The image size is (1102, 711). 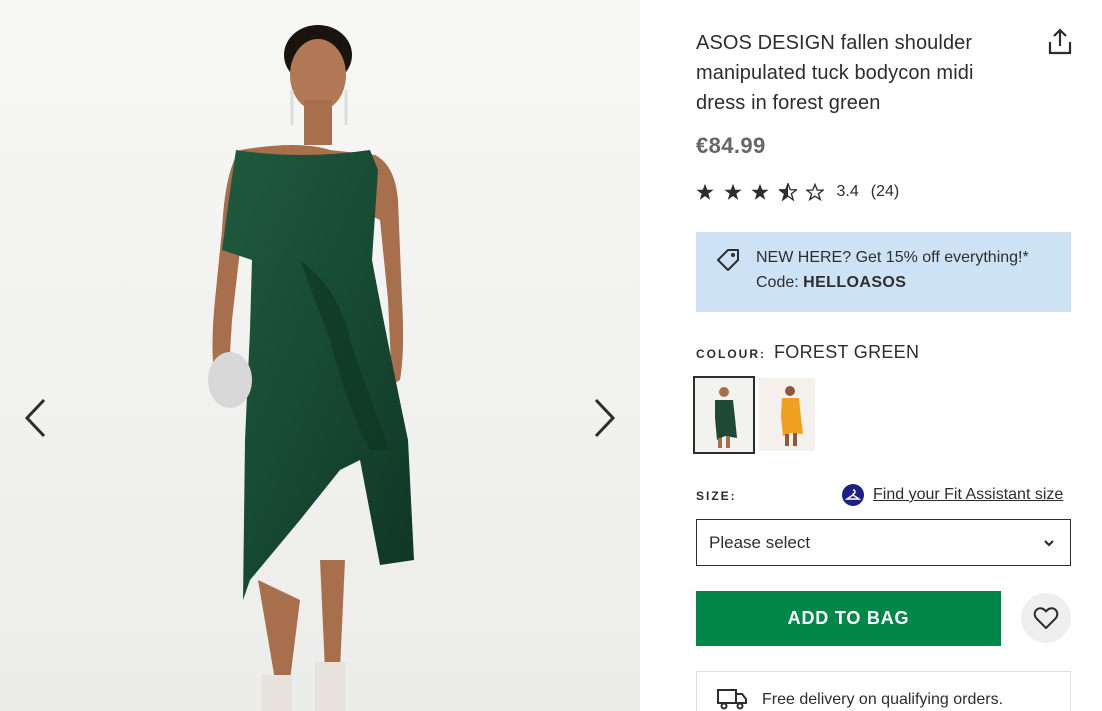 What do you see at coordinates (756, 415) in the screenshot?
I see `colour-swatches` at bounding box center [756, 415].